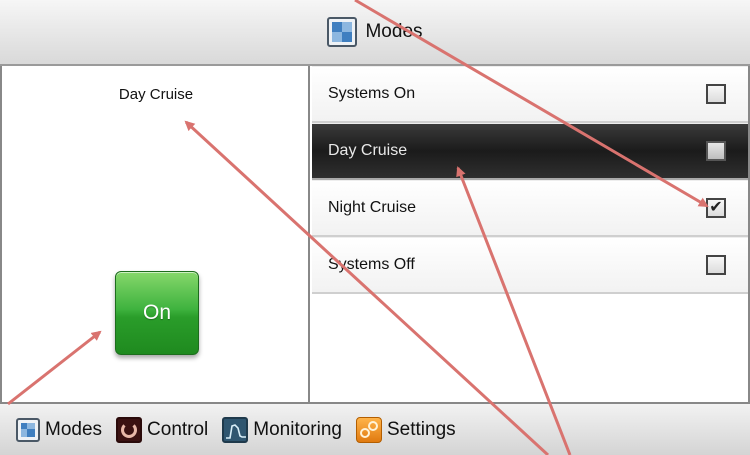  I want to click on mode-checkbox: ✔, so click(716, 208).